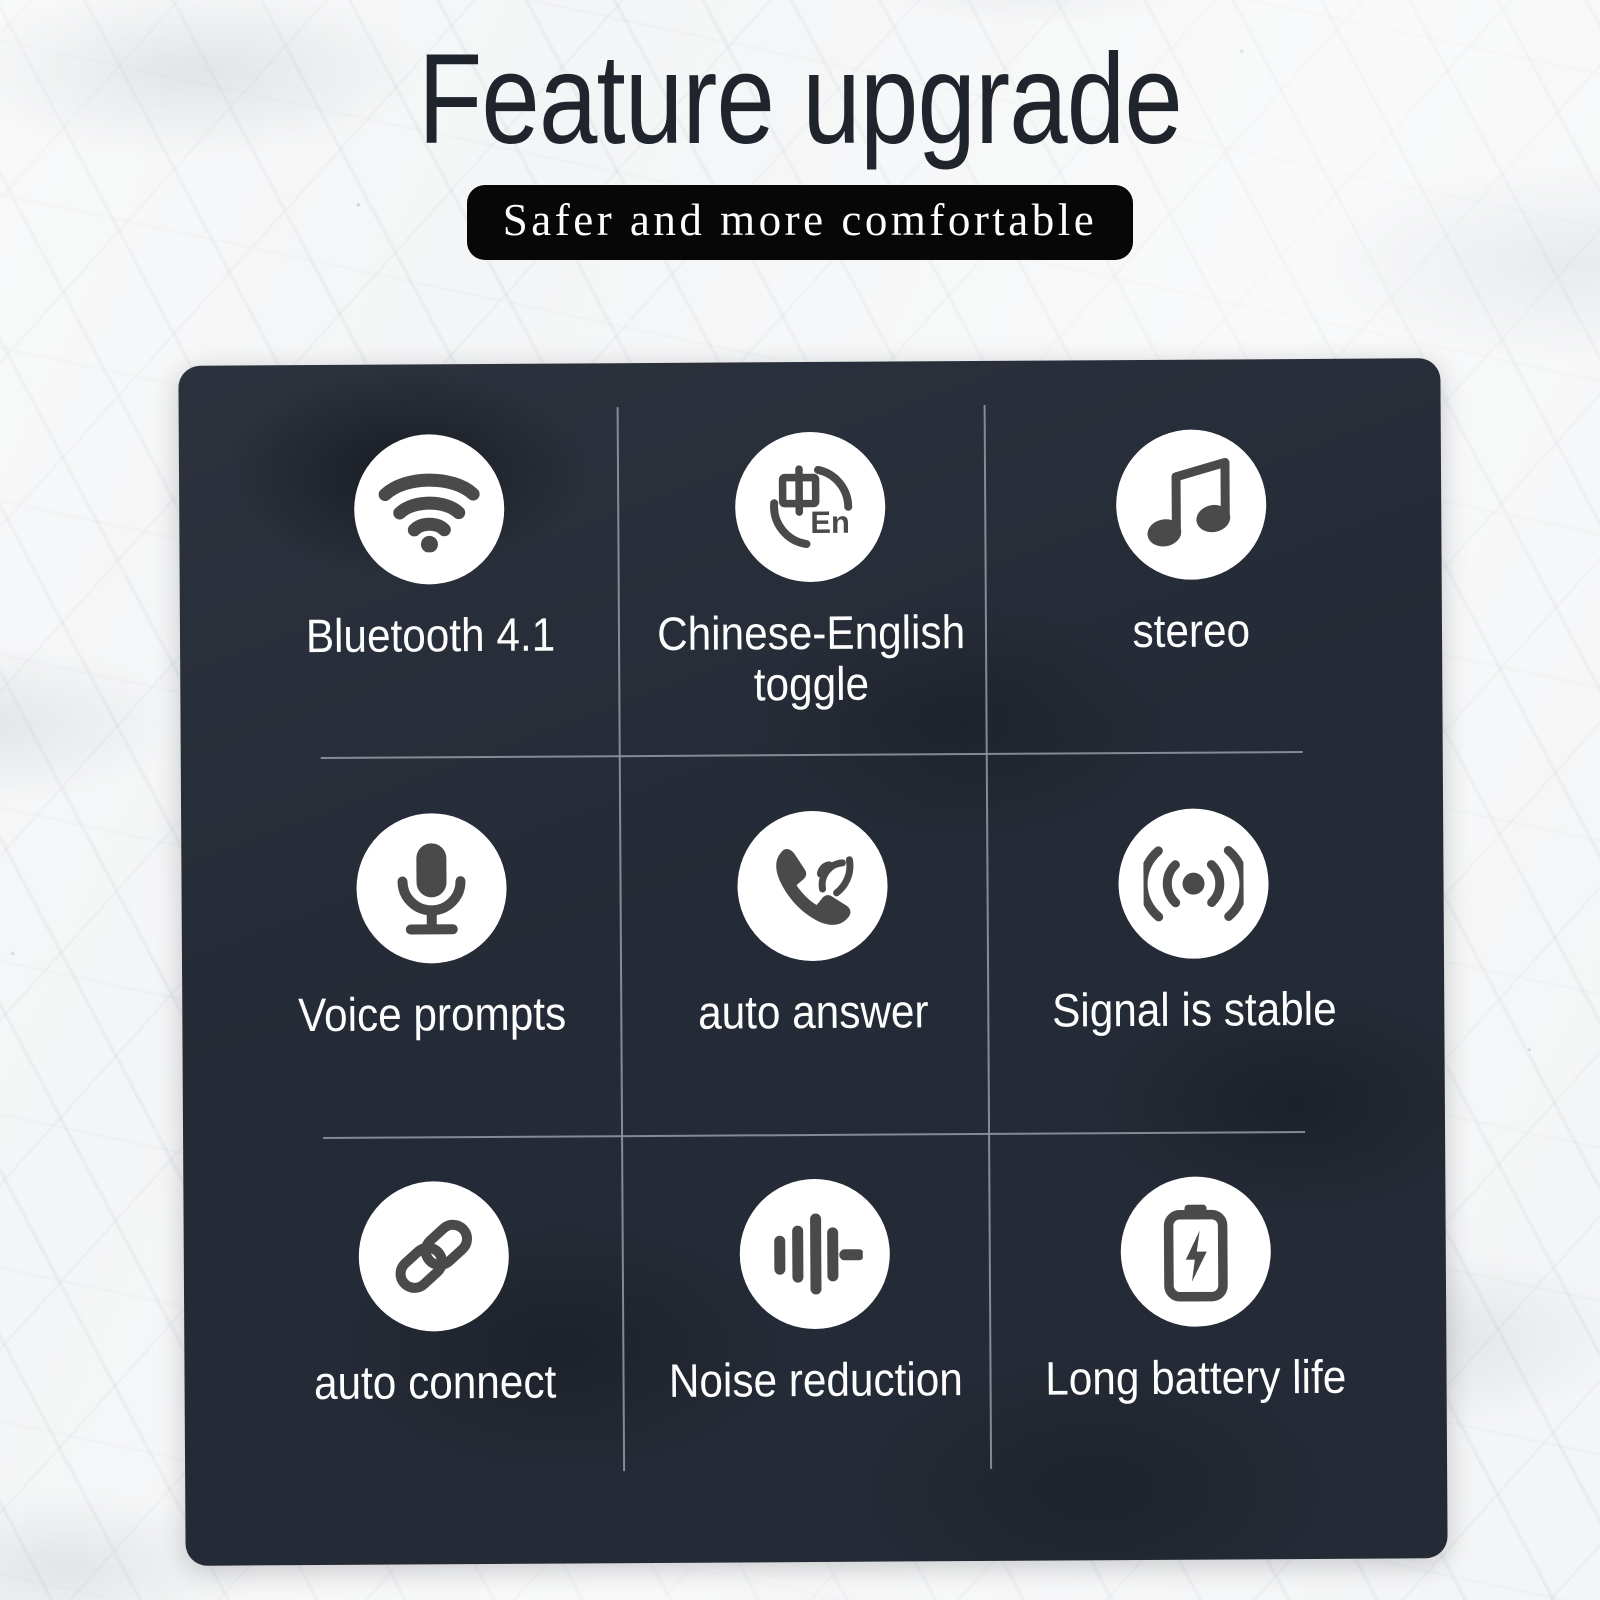  What do you see at coordinates (430, 509) in the screenshot?
I see `wifi-icon` at bounding box center [430, 509].